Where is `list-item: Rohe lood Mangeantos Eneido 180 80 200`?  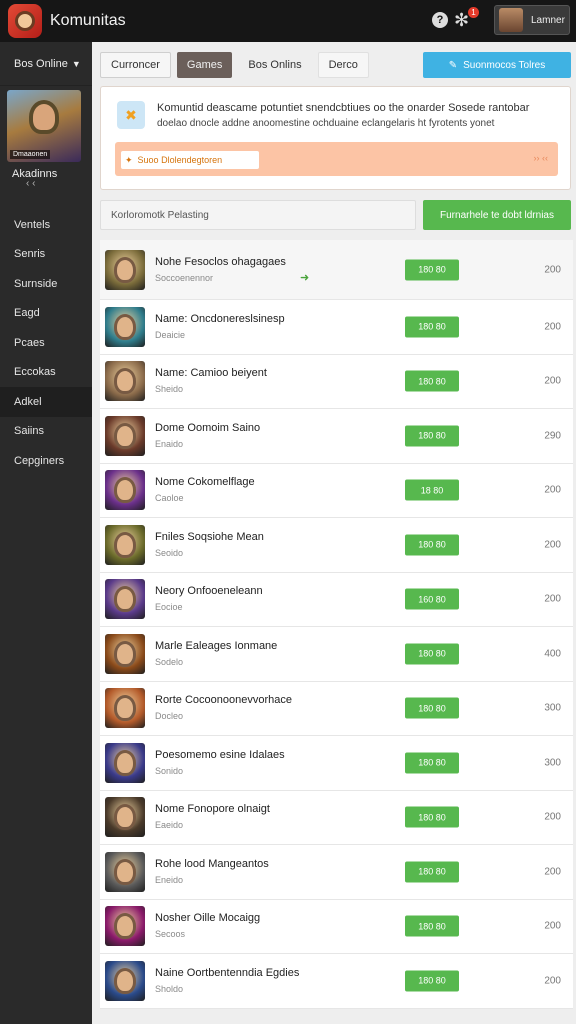
list-item: Rohe lood Mangeantos Eneido 180 80 200 is located at coordinates (336, 872).